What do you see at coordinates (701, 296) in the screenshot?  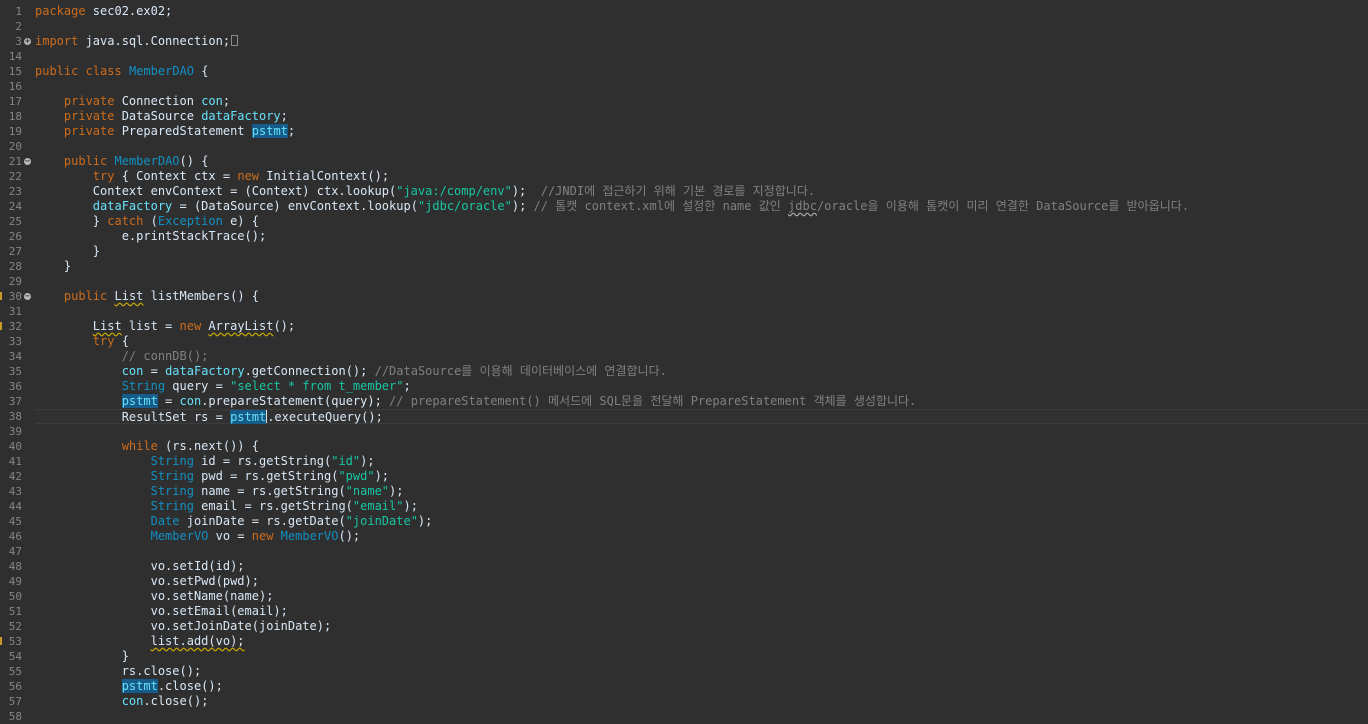 I see `code-line: public List listMembers() {` at bounding box center [701, 296].